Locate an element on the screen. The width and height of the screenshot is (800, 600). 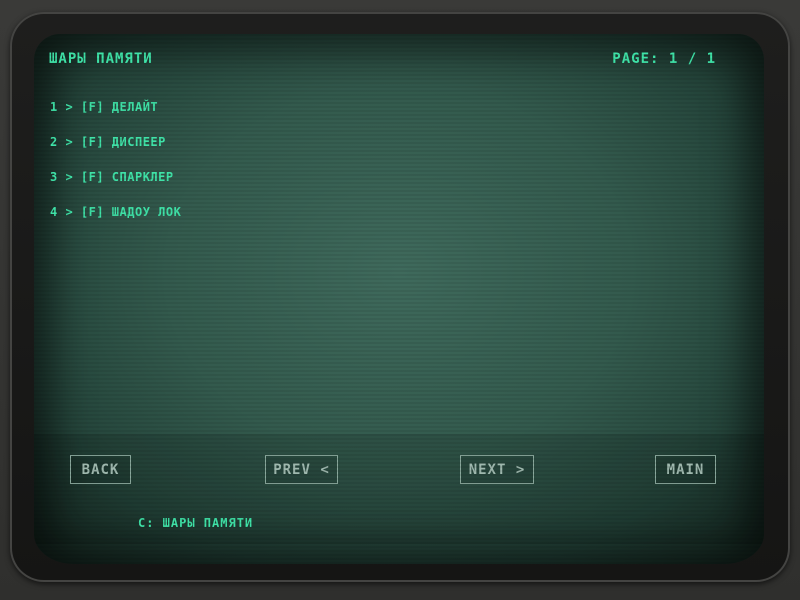
main-button: MAIN is located at coordinates (685, 469).